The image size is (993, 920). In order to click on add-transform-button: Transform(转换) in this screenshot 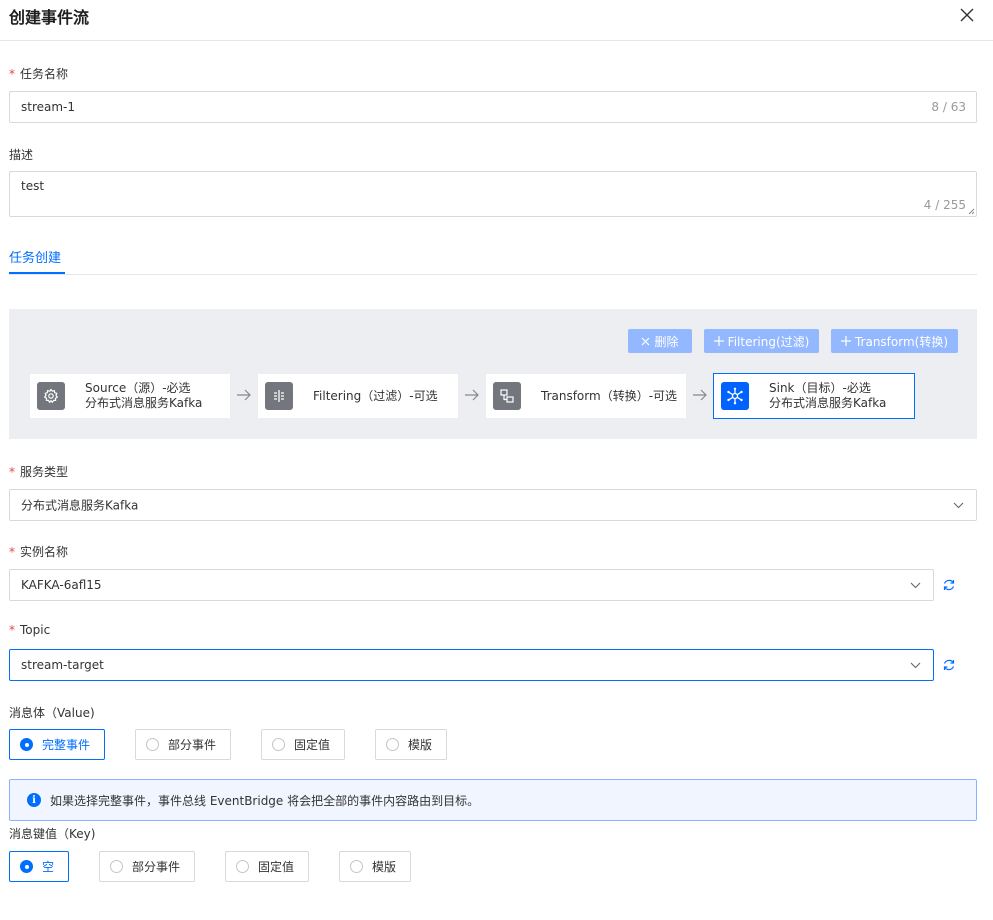, I will do `click(894, 341)`.